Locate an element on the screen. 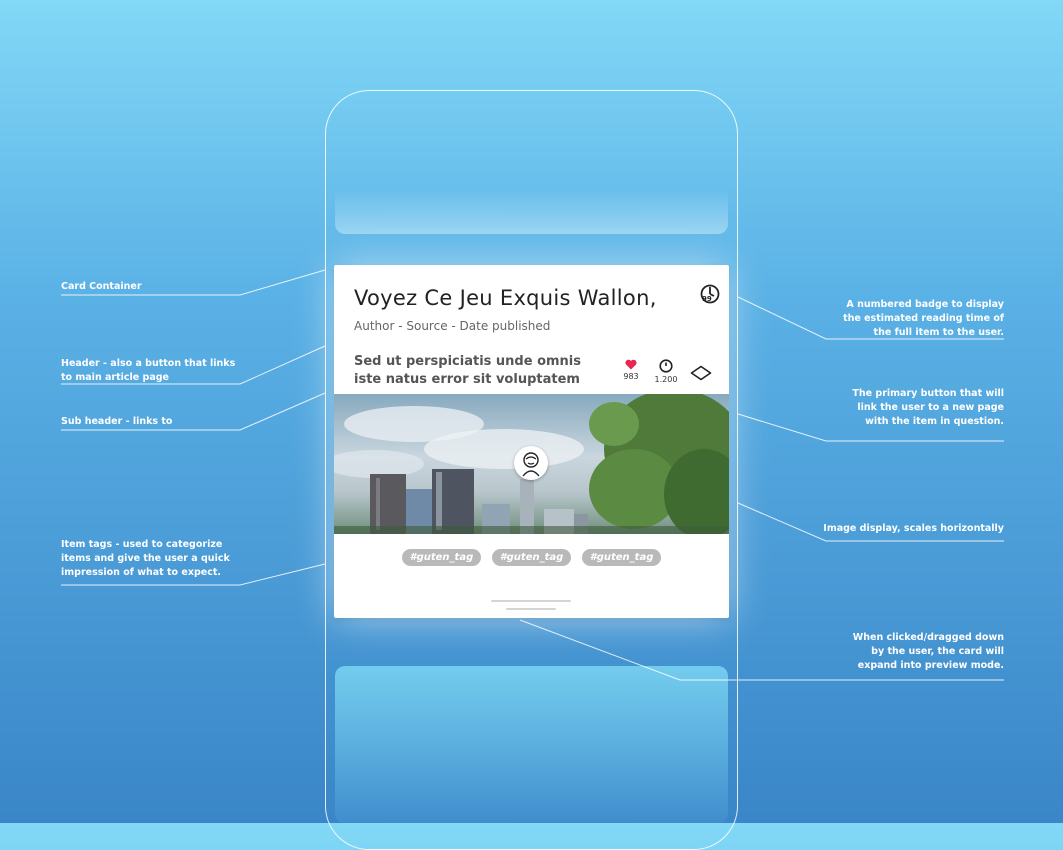 The width and height of the screenshot is (1063, 850). previous-card-ghost is located at coordinates (531, 212).